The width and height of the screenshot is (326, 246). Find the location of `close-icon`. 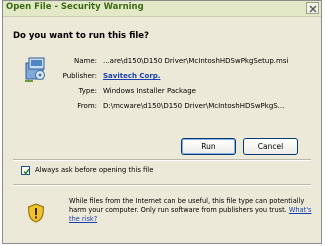

close-icon is located at coordinates (313, 8).